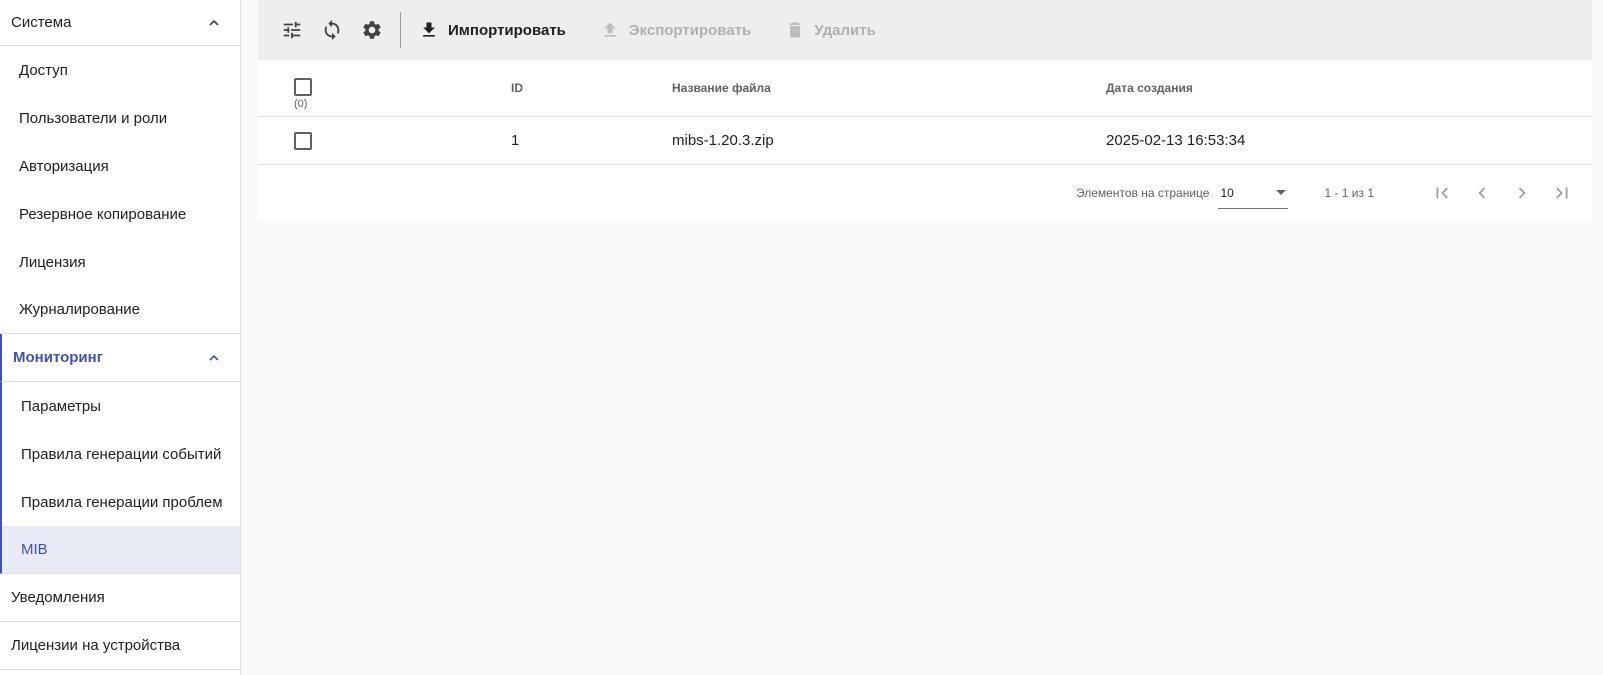 The image size is (1603, 675). Describe the element at coordinates (93, 118) in the screenshot. I see `sidebar-item-label: Пользователи и роли` at that location.